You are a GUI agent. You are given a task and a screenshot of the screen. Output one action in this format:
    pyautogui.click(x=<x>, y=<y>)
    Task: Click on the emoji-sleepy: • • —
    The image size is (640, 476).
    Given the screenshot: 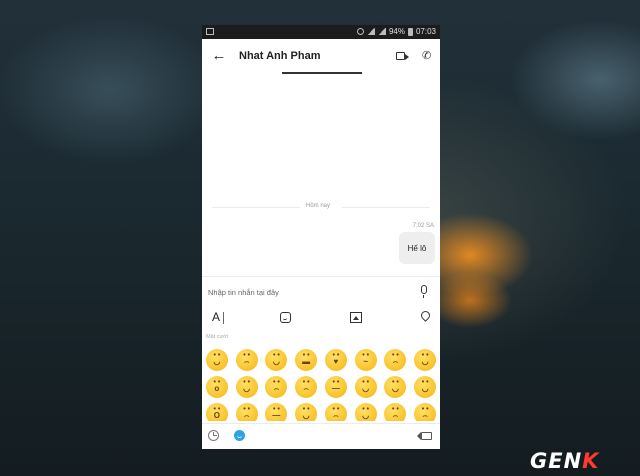 What is the action you would take?
    pyautogui.click(x=277, y=410)
    